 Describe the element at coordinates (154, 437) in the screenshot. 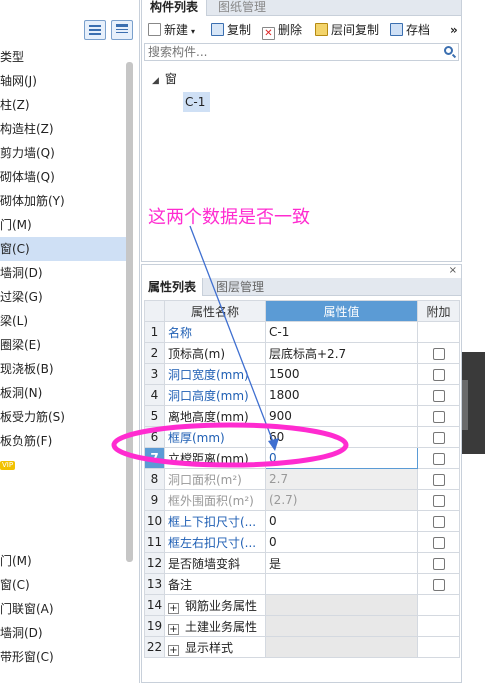

I see `row-number: 6` at that location.